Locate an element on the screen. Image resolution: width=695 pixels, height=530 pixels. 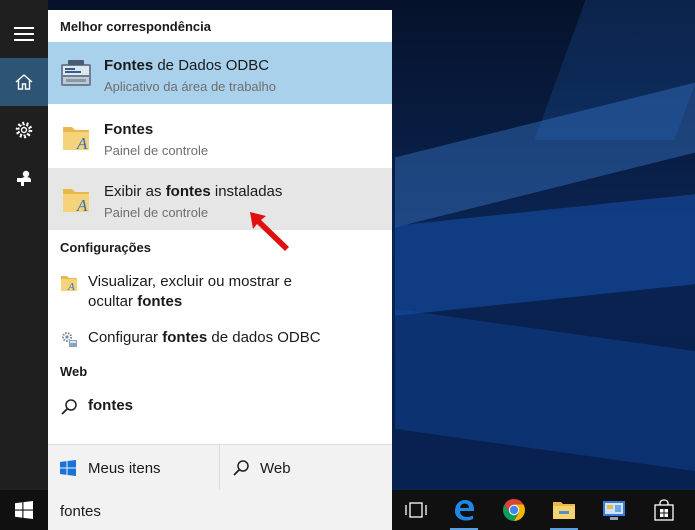
chrome-button is located at coordinates (514, 510).